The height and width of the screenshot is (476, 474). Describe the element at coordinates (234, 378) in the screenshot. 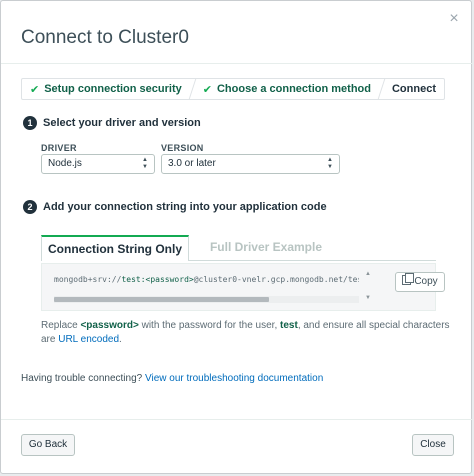

I see `troubleshooting-link: View our troubleshooting documentation` at that location.